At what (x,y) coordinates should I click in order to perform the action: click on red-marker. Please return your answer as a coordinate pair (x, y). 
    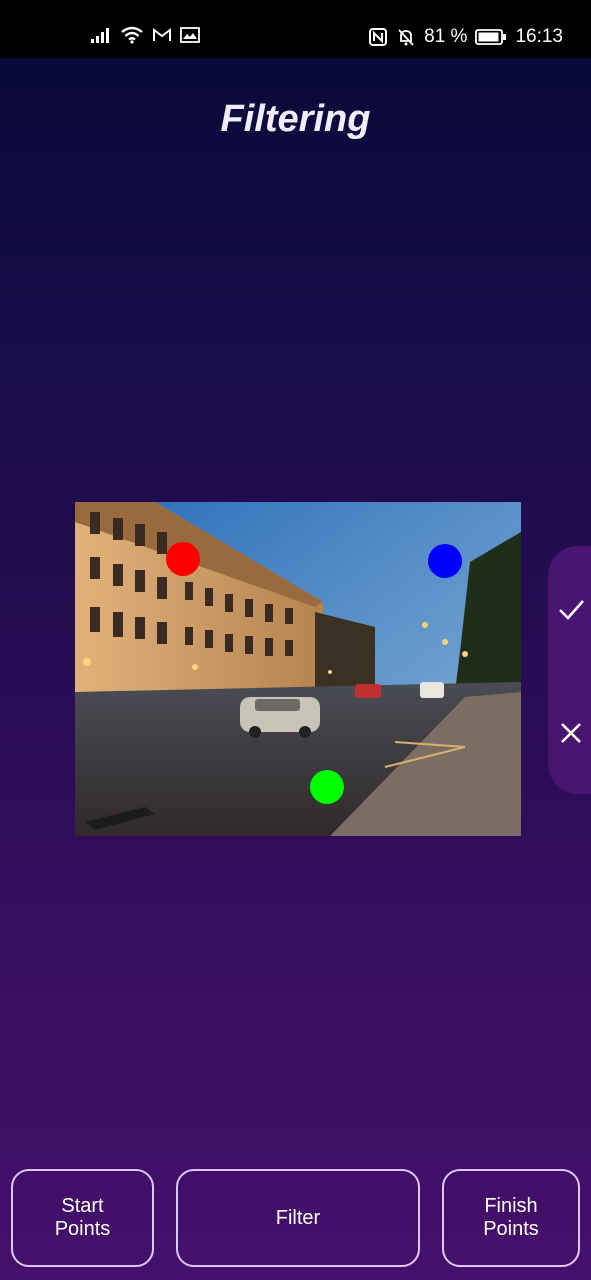
    Looking at the image, I should click on (183, 559).